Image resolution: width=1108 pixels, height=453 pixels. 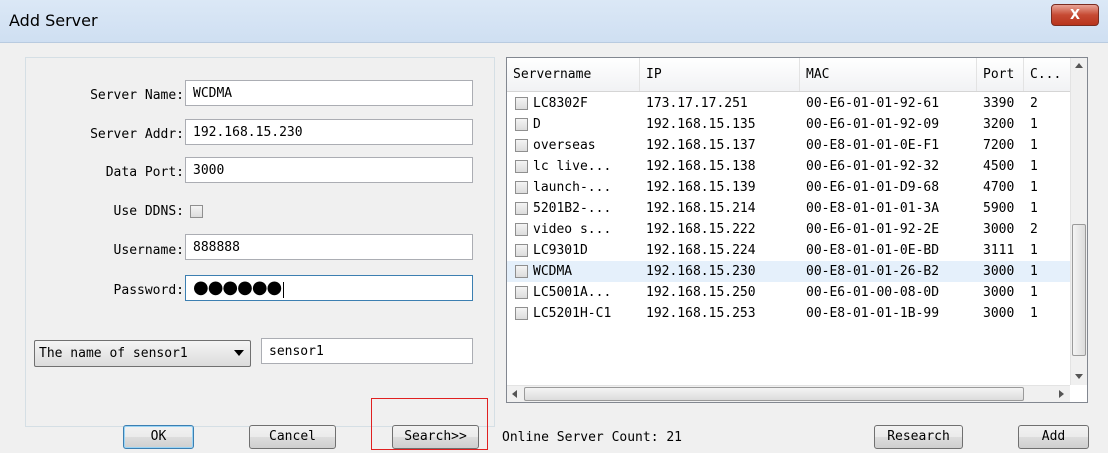 I want to click on ok-button: OK, so click(x=158, y=437).